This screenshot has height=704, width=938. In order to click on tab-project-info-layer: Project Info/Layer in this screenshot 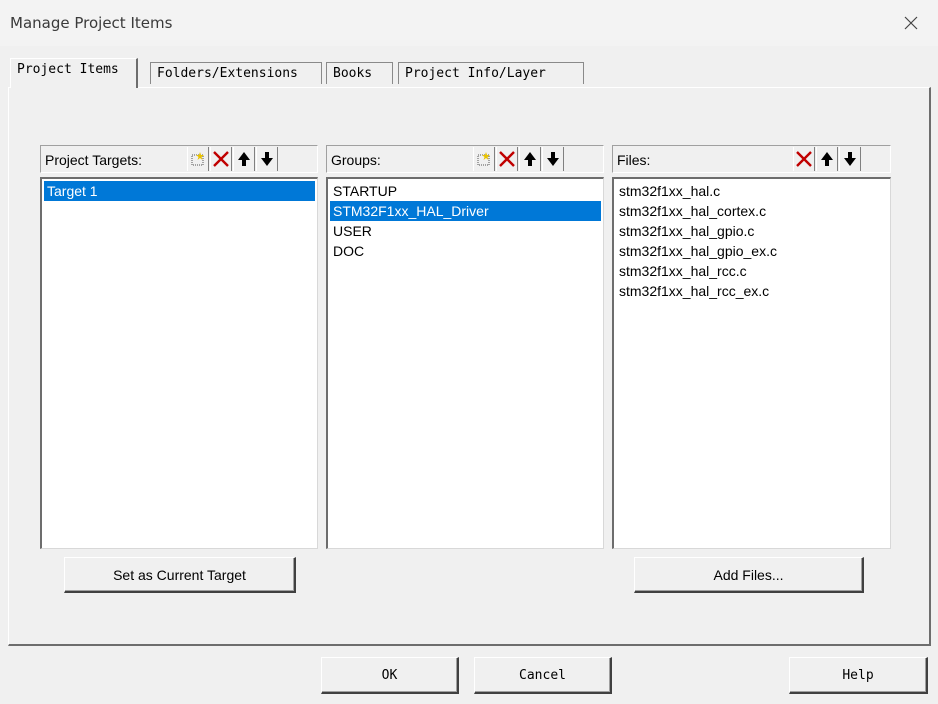, I will do `click(491, 73)`.